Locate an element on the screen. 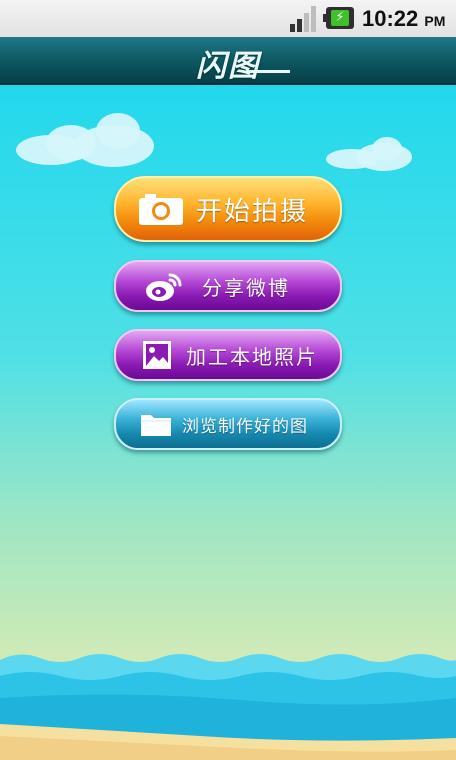  share-weibo-button: 分享微博 is located at coordinates (228, 286).